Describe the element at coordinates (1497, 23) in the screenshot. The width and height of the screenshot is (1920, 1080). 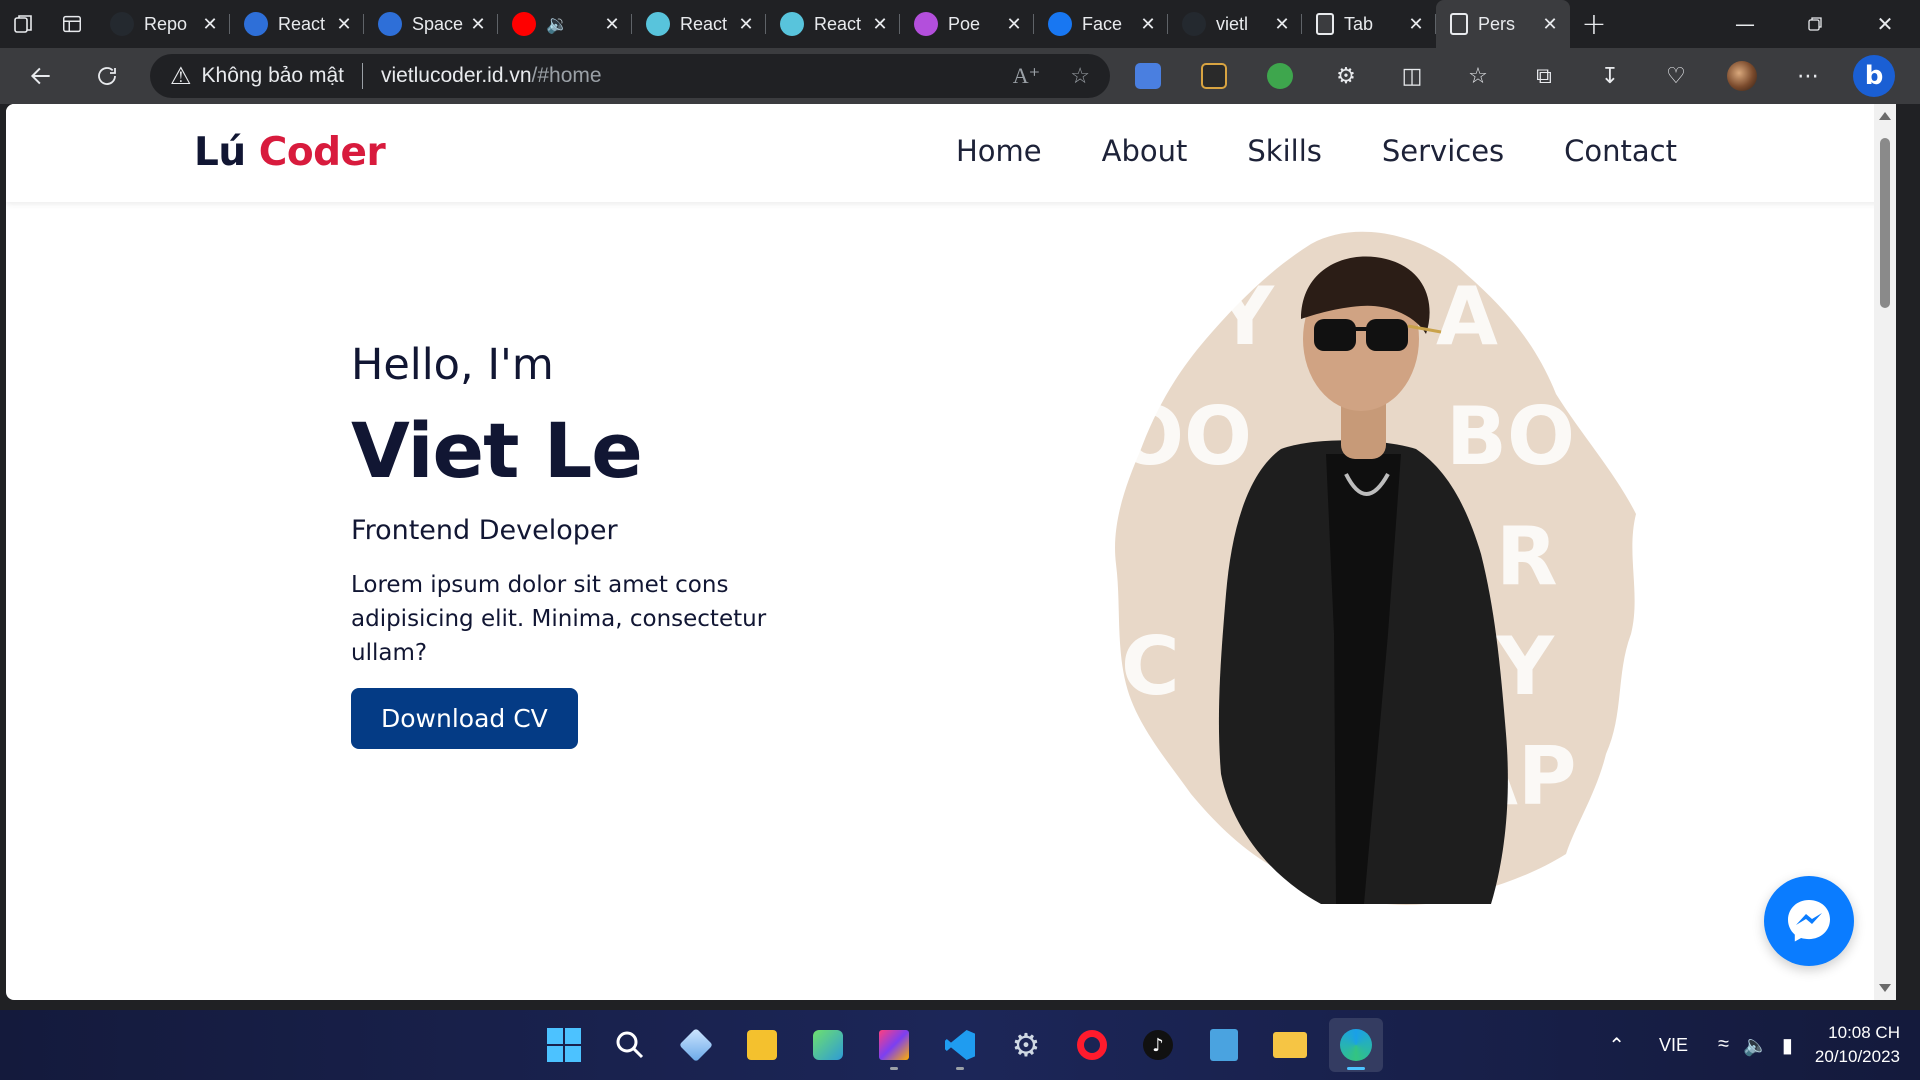
I see `tab-title: Pers` at that location.